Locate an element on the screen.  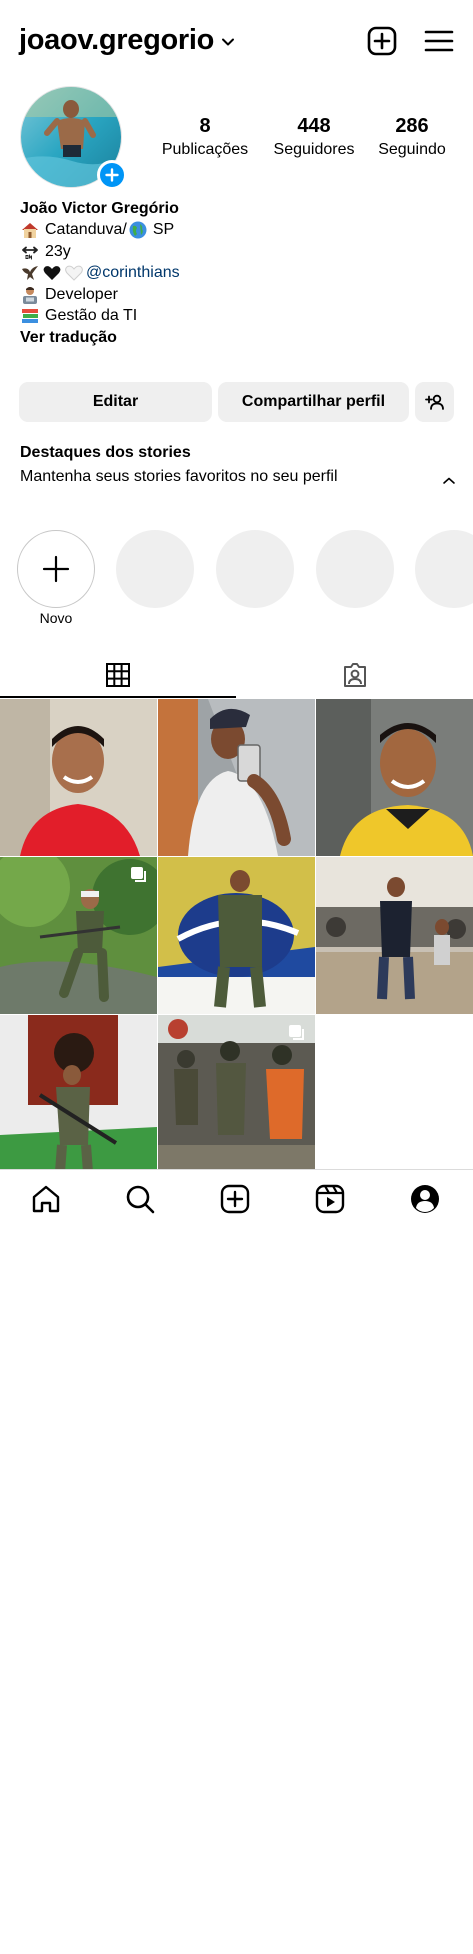
add-person-icon is located at coordinates (434, 402).